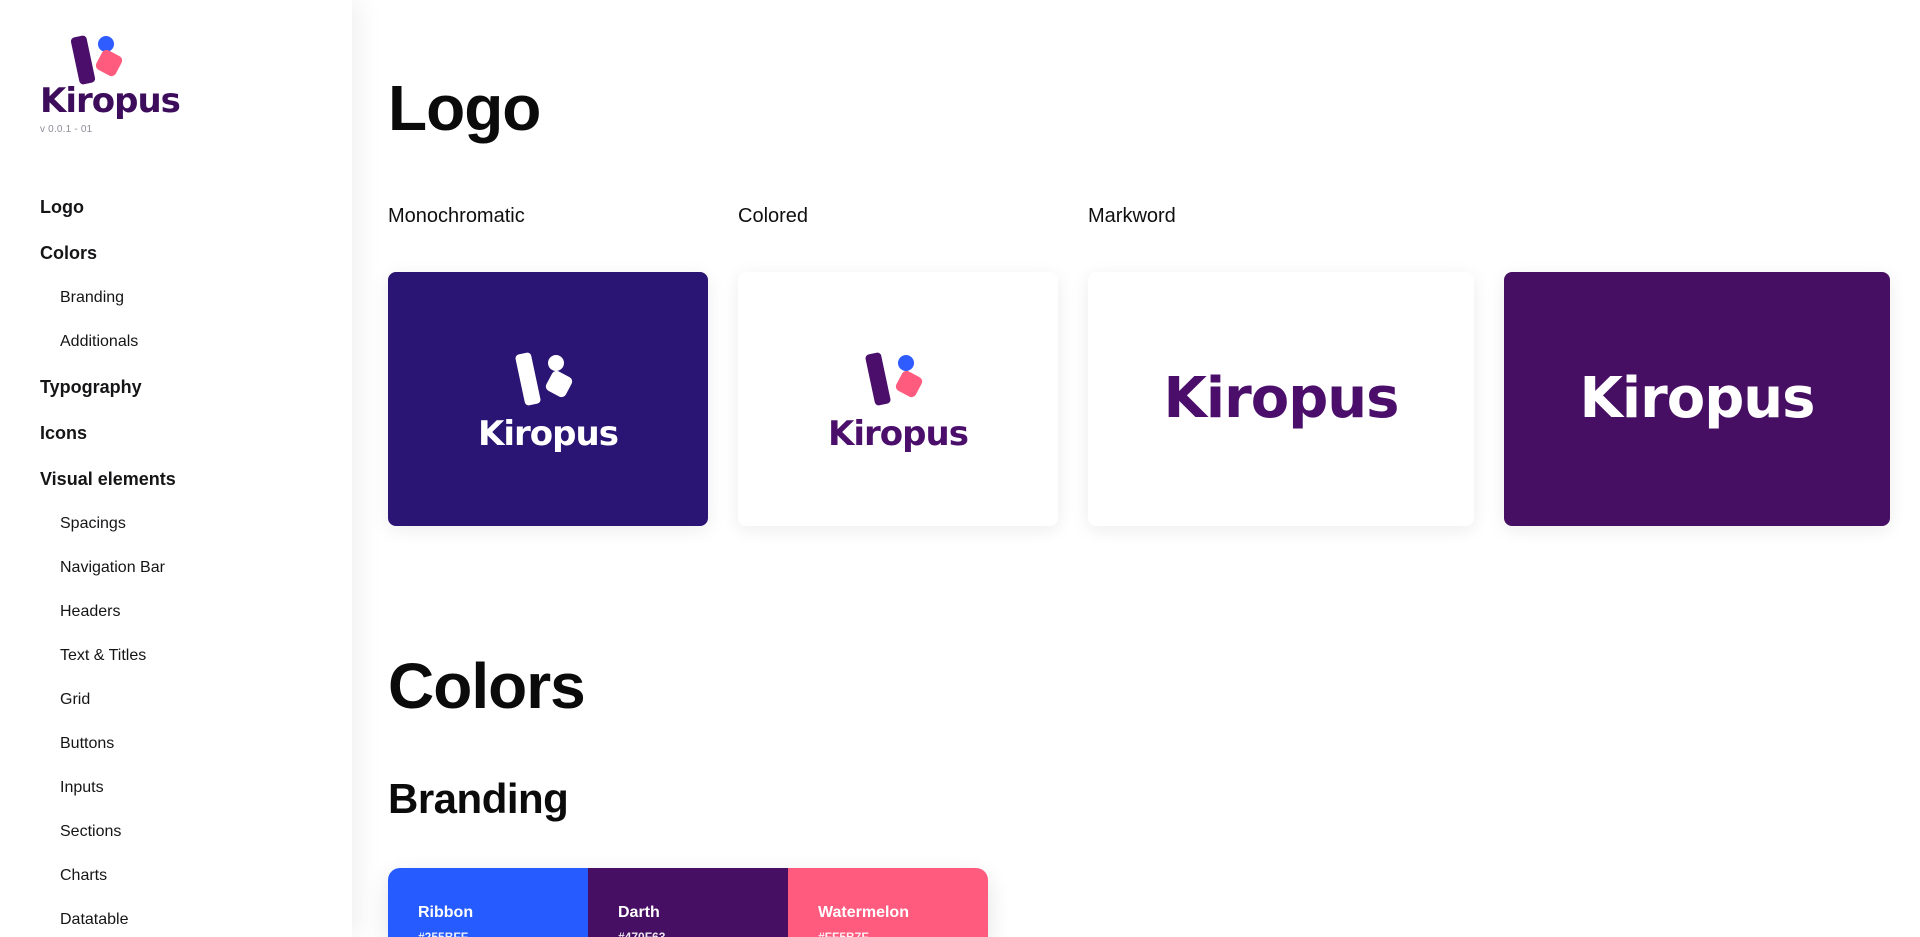 This screenshot has width=1920, height=937. What do you see at coordinates (642, 933) in the screenshot?
I see `swatch-darth-hex: #470F63` at bounding box center [642, 933].